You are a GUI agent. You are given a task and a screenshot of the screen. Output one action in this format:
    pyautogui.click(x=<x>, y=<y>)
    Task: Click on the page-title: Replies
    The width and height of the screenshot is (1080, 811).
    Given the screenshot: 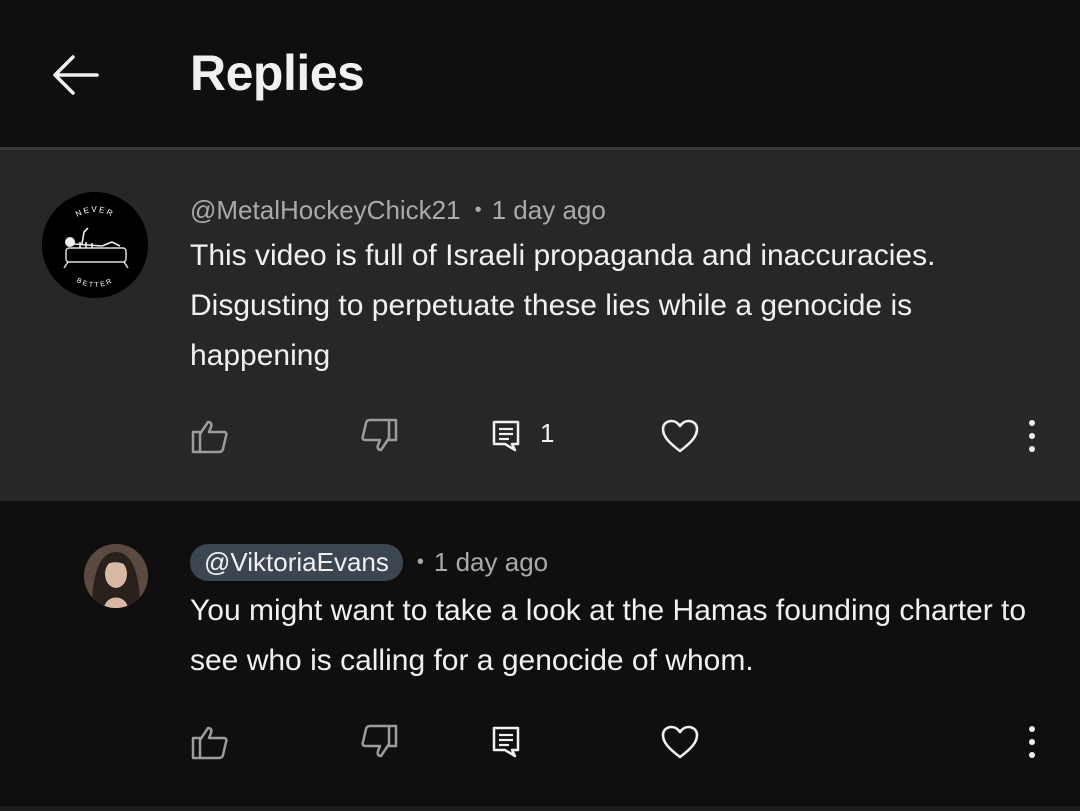 What is the action you would take?
    pyautogui.click(x=277, y=73)
    